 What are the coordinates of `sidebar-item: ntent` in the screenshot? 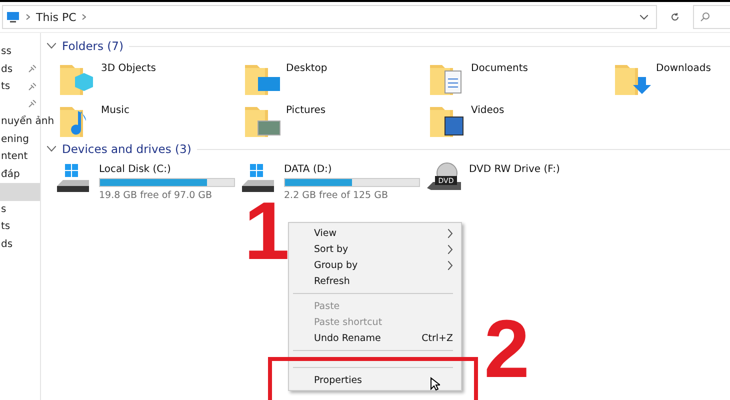 It's located at (20, 157).